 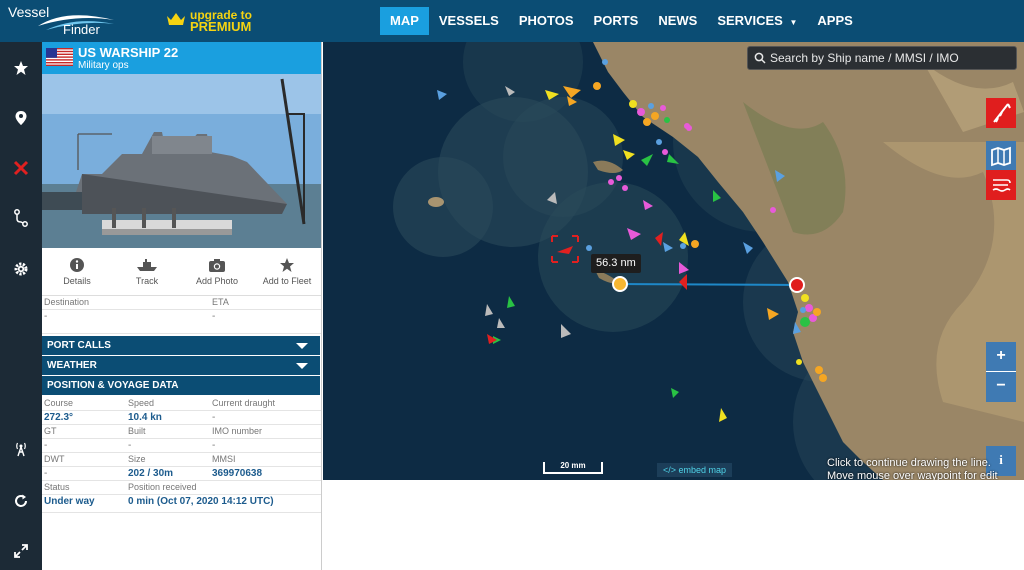 What do you see at coordinates (181, 303) in the screenshot?
I see `destination-label-row: Destination ETA` at bounding box center [181, 303].